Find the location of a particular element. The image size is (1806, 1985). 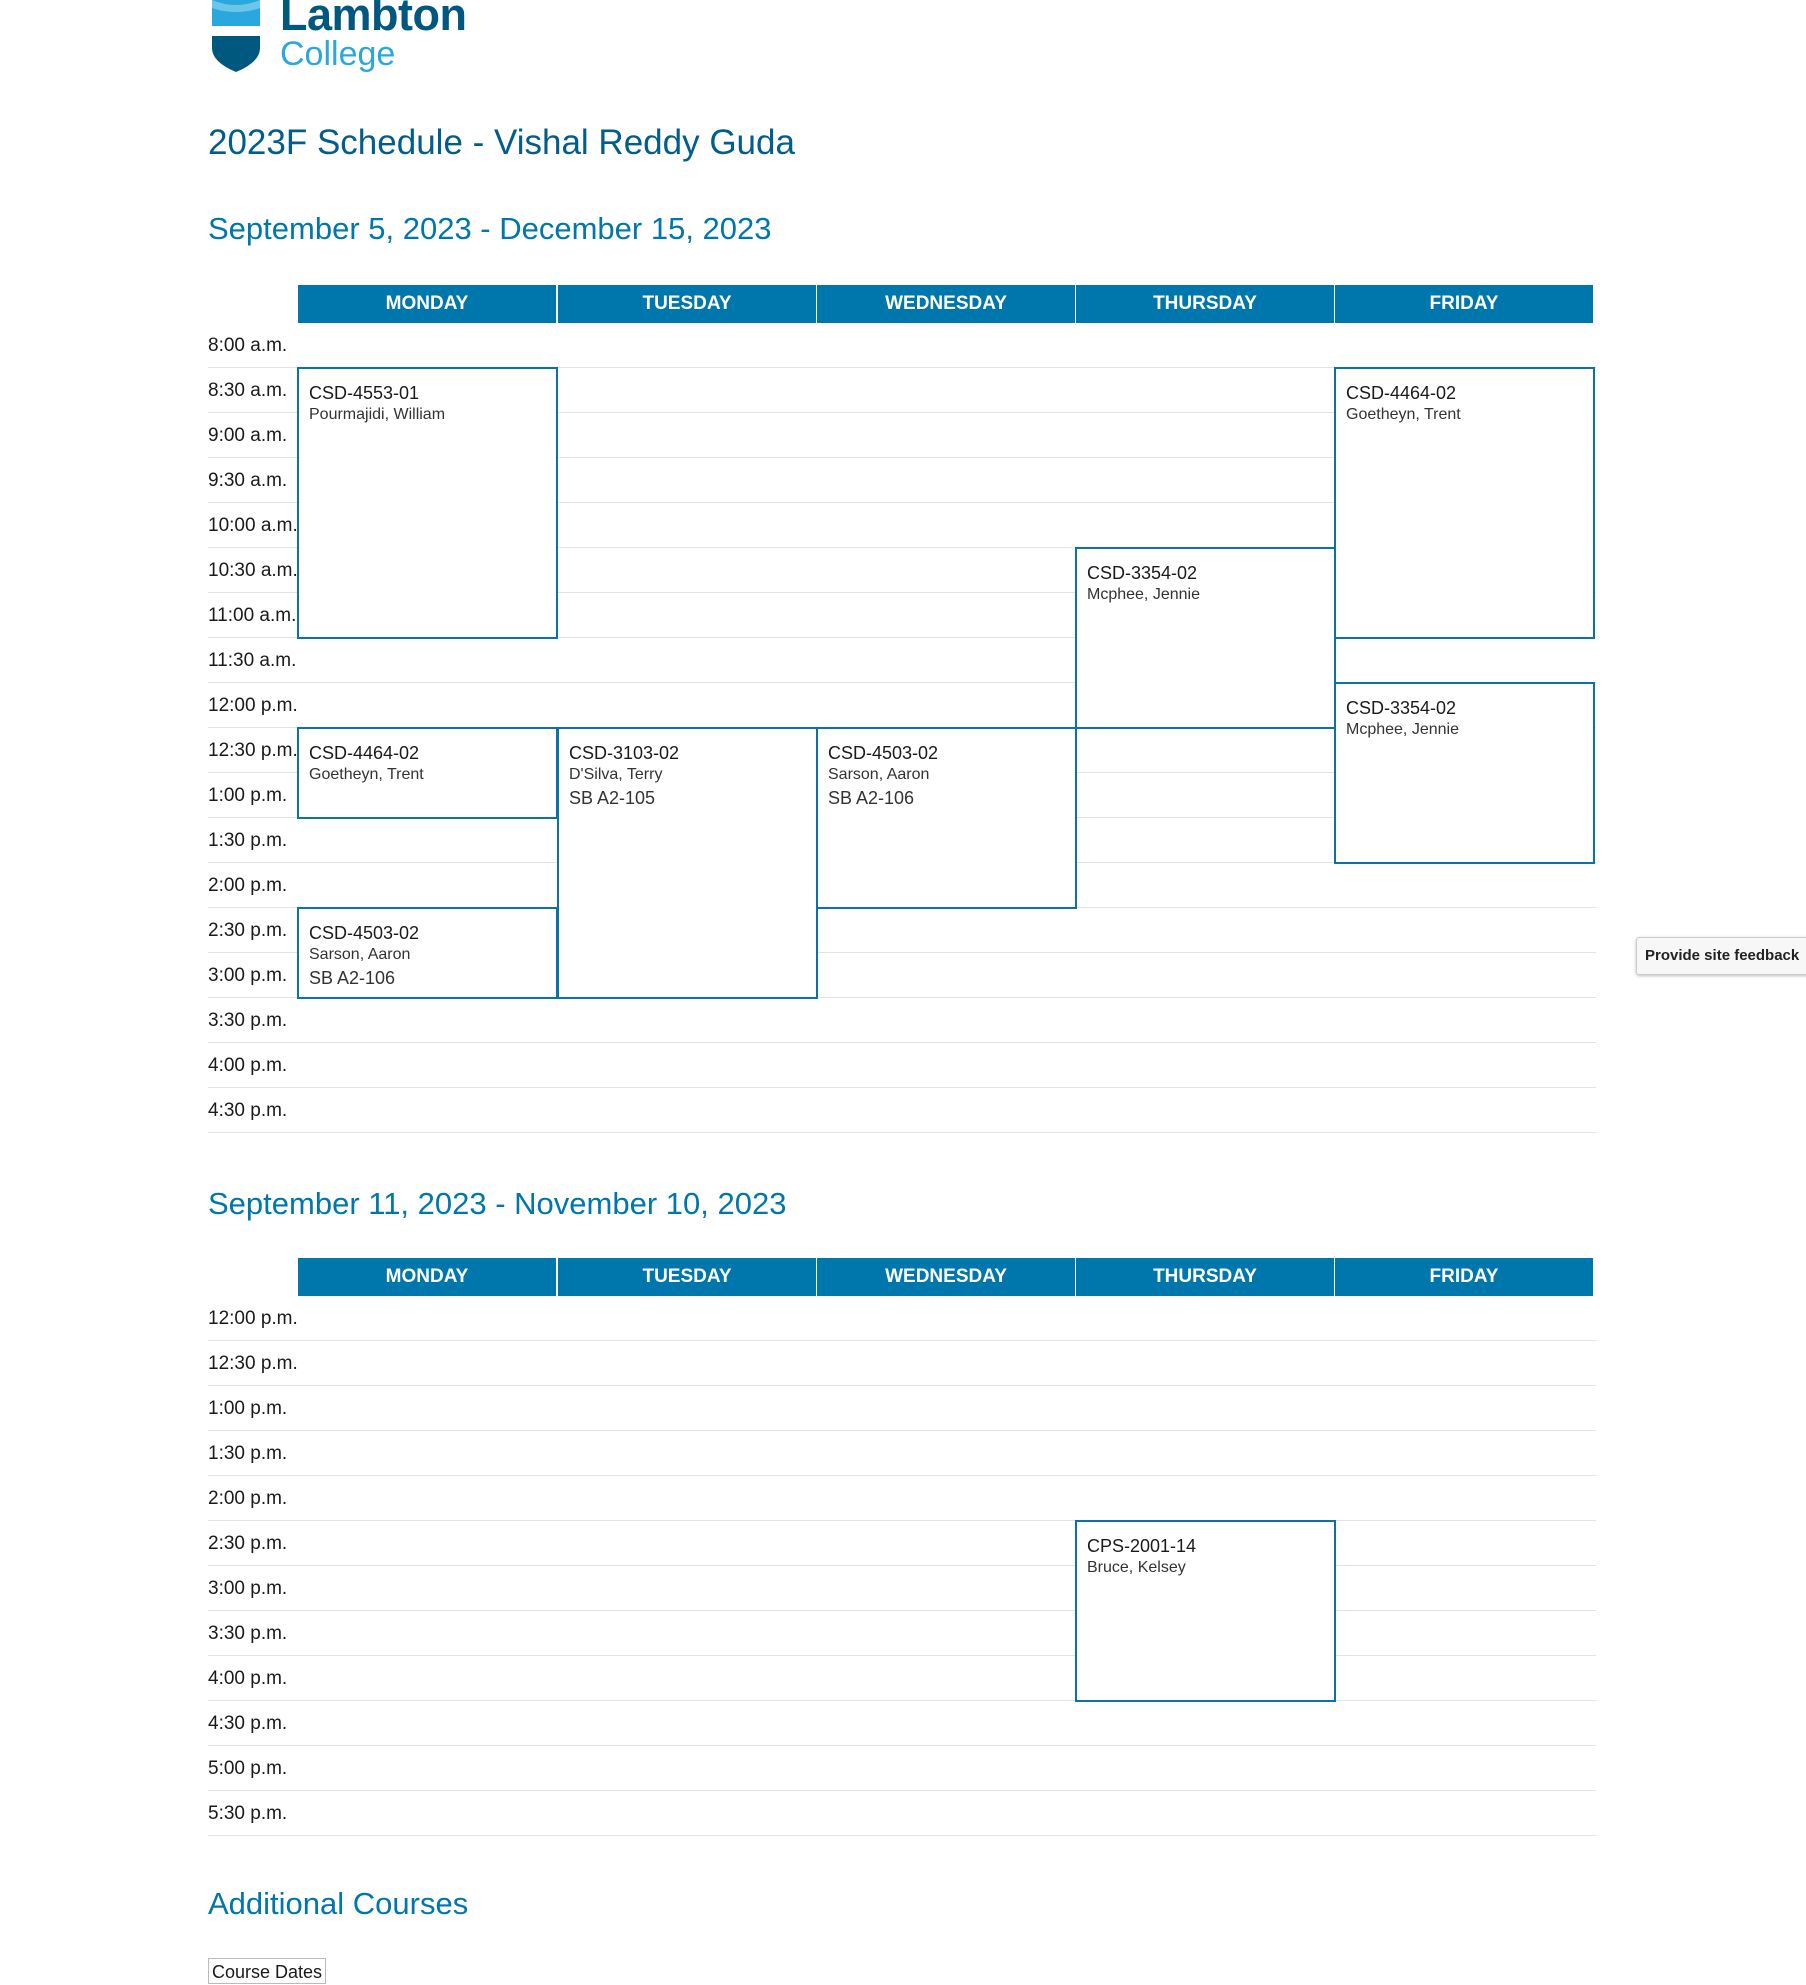

time-row: 2:00 p.m. is located at coordinates (902, 1498).